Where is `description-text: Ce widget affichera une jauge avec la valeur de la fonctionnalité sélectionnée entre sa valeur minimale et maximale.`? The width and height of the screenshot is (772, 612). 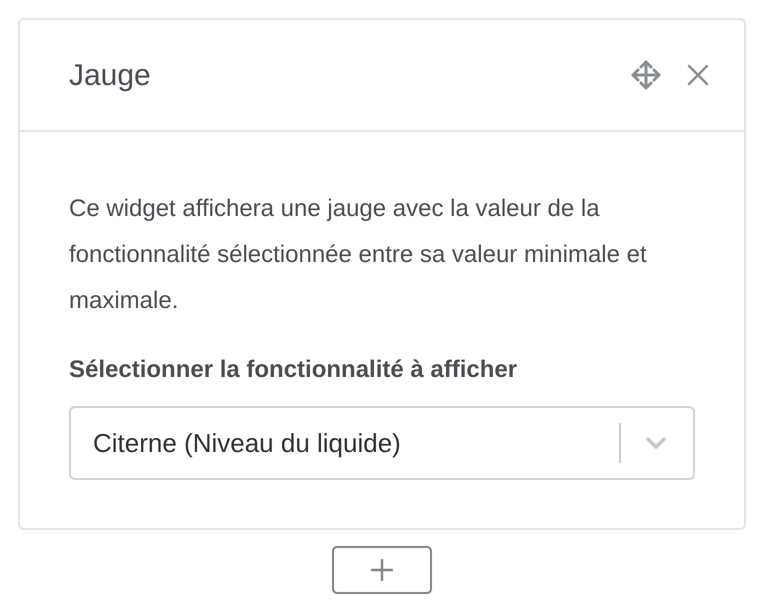
description-text: Ce widget affichera une jauge avec la valeur de la fonctionnalité sélectionnée entre sa valeur minimale et maximale. is located at coordinates (358, 255).